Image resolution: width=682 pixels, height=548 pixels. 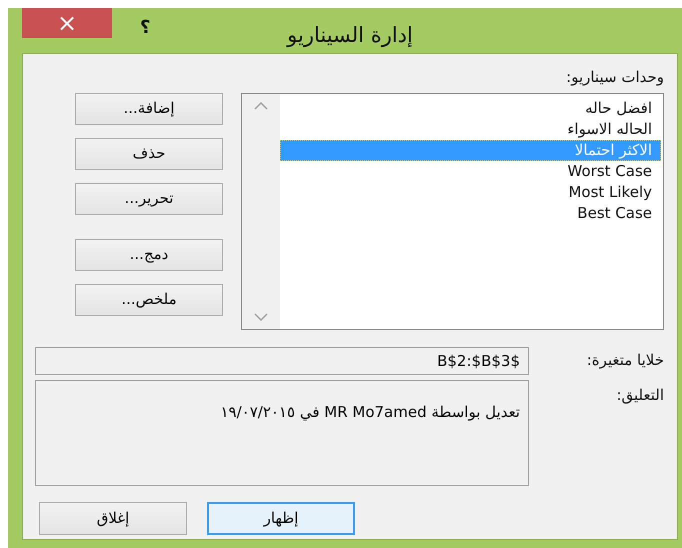 I want to click on help-button: ؟, so click(x=145, y=27).